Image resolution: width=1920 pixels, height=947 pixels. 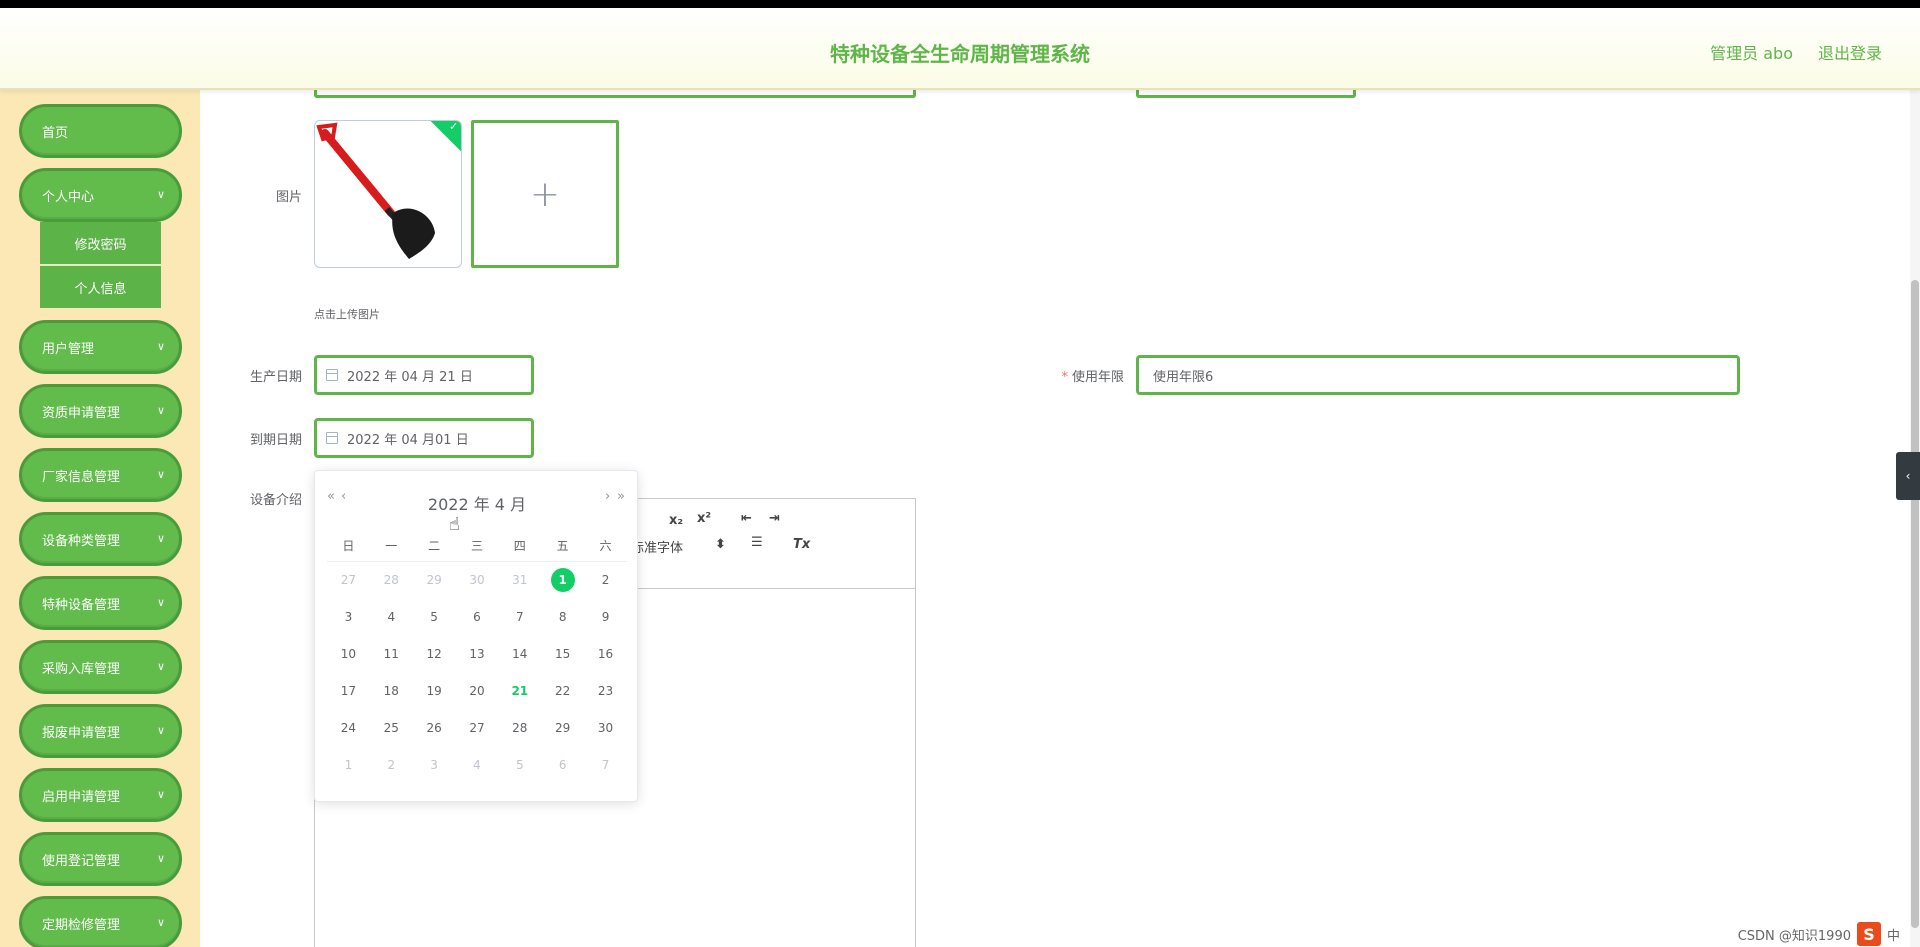 What do you see at coordinates (100, 921) in the screenshot?
I see `menu-item-periodic-maintenance: 定期检修管理 ∨` at bounding box center [100, 921].